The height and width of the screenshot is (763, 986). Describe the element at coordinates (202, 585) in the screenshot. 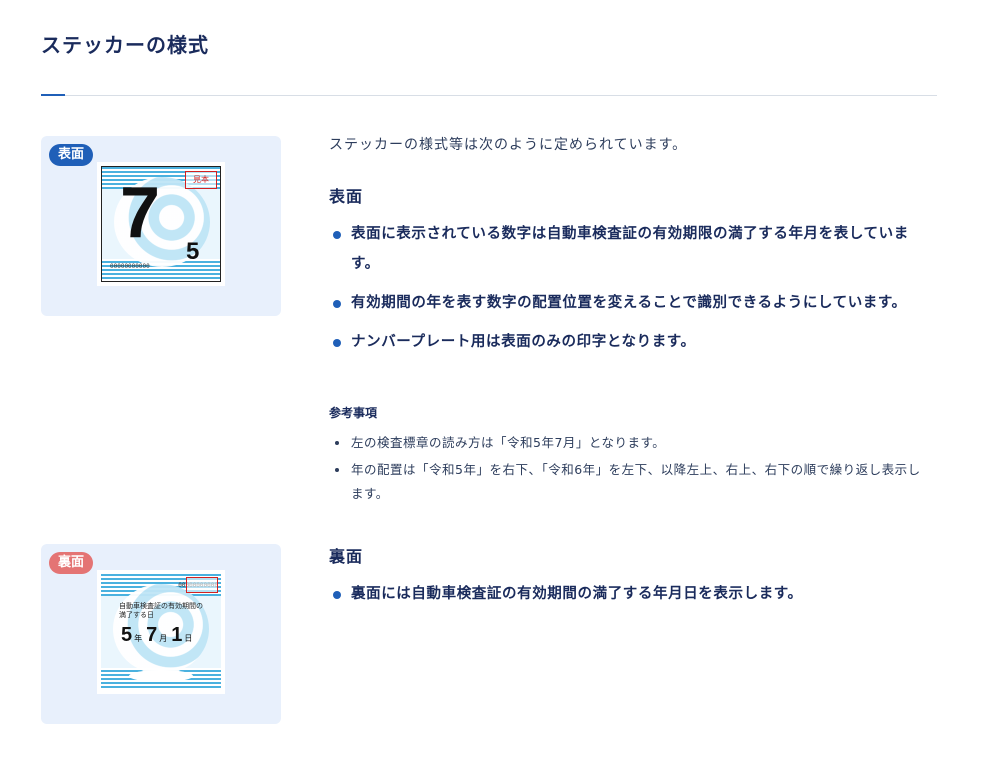

I see `sample-mark-box` at that location.